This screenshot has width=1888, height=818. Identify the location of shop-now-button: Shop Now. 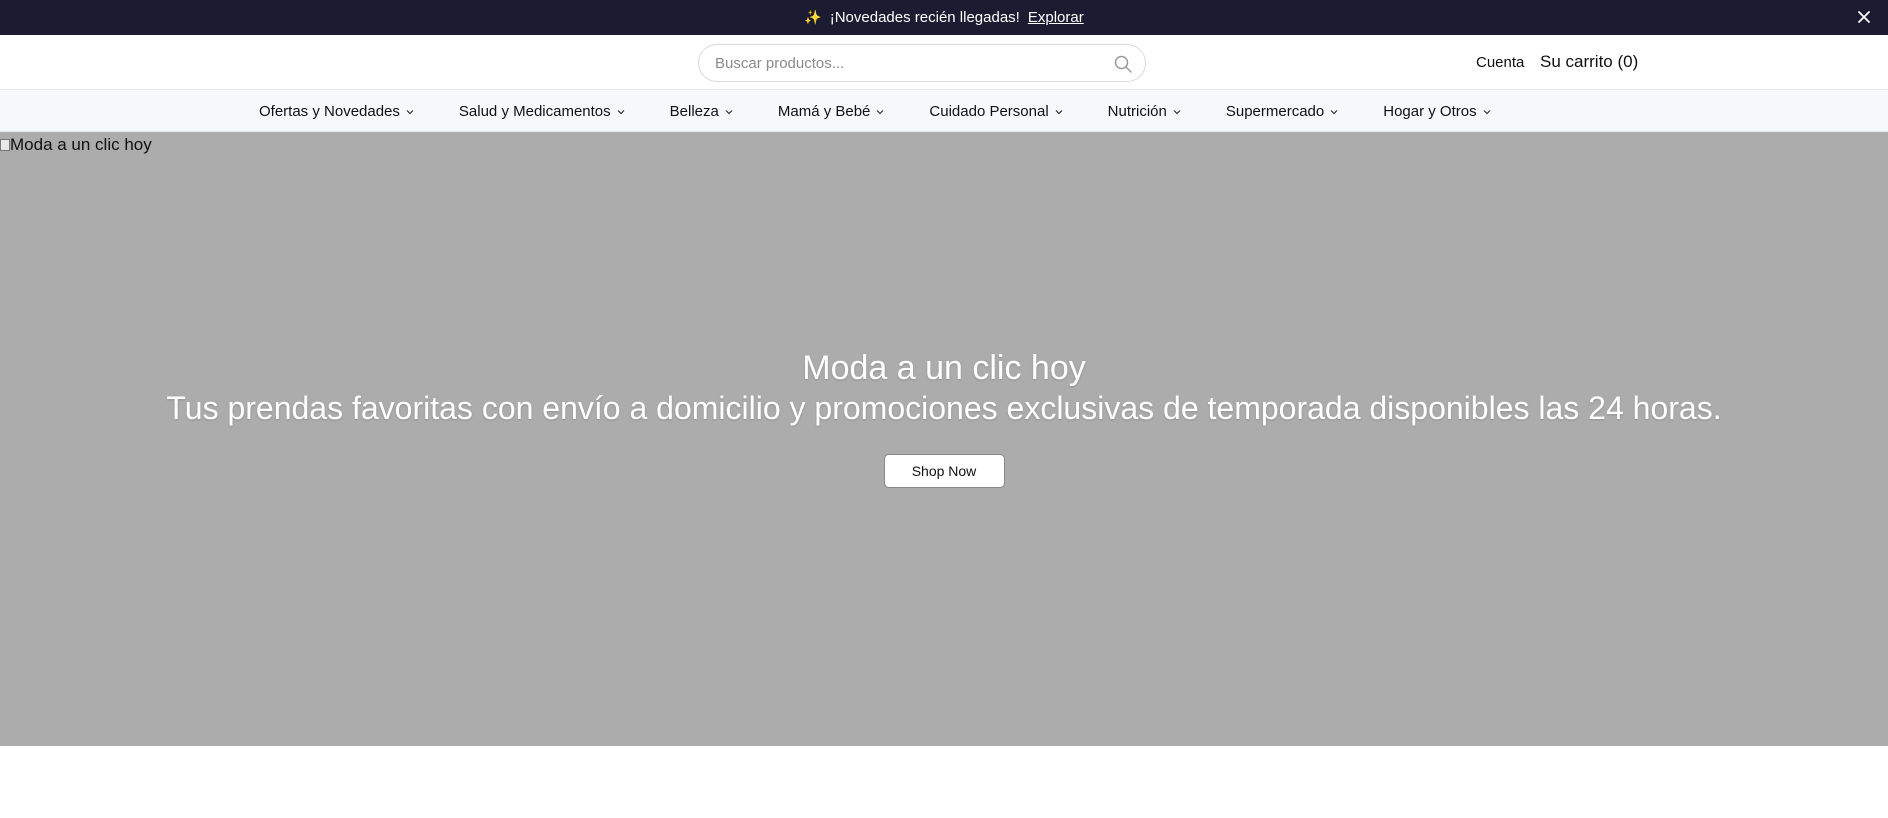
(944, 471).